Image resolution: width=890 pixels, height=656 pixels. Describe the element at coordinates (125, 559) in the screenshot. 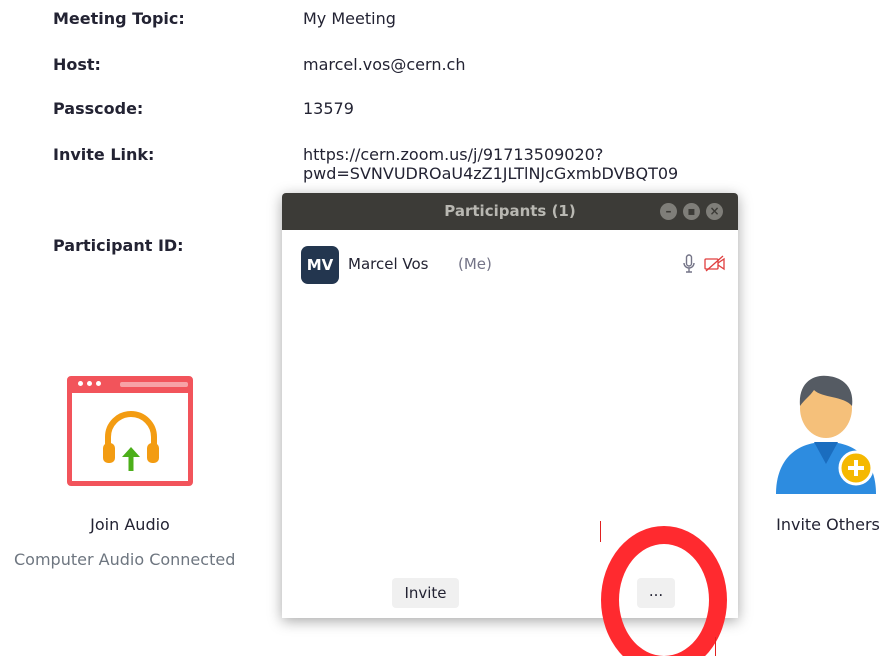

I see `audio-status-text: Computer Audio Connected` at that location.